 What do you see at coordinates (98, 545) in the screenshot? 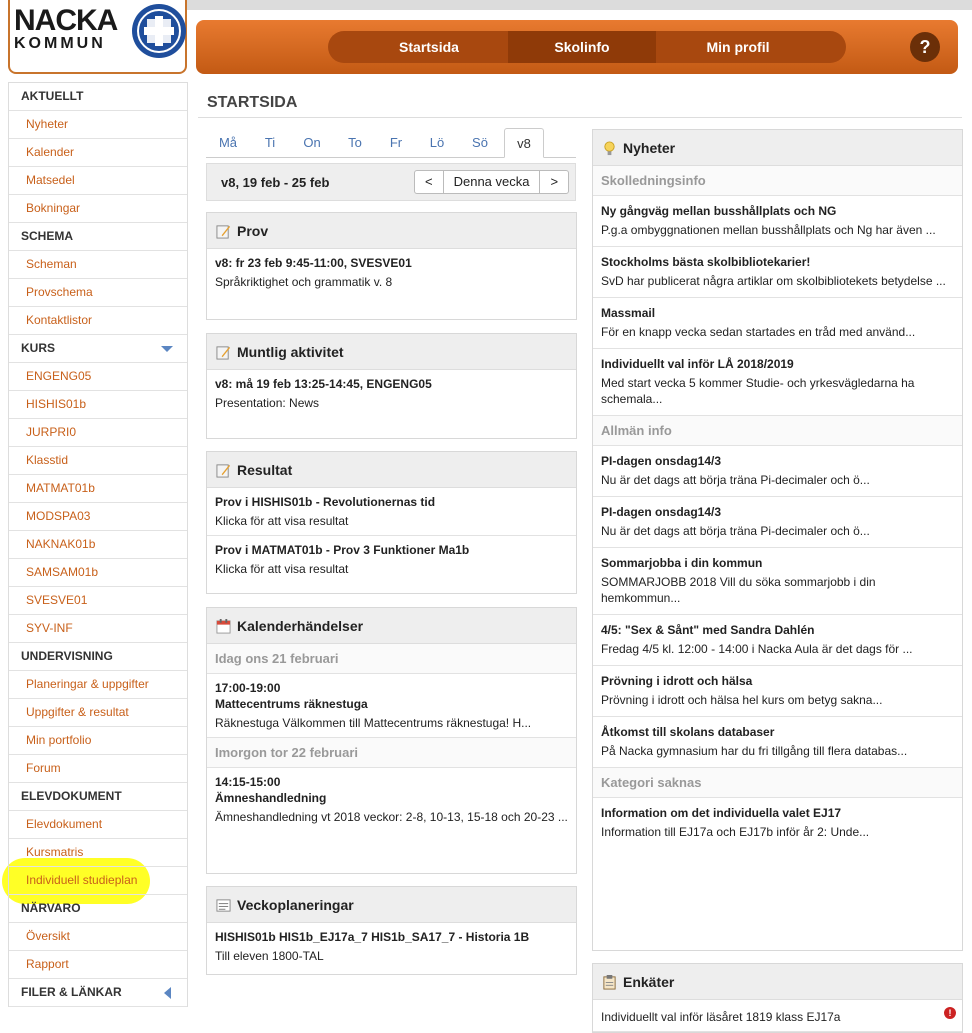
I see `sidebar-item-16: NAKNAK01b` at bounding box center [98, 545].